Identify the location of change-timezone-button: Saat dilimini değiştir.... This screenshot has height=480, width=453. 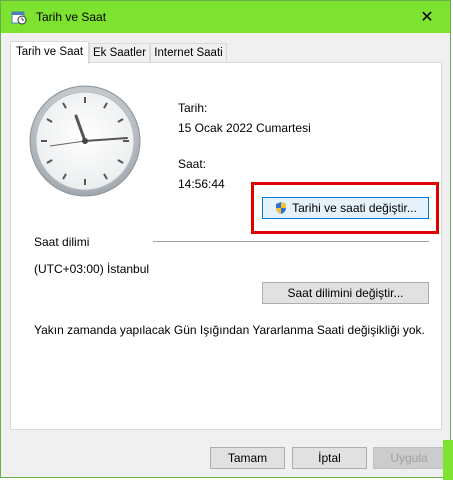
(345, 293).